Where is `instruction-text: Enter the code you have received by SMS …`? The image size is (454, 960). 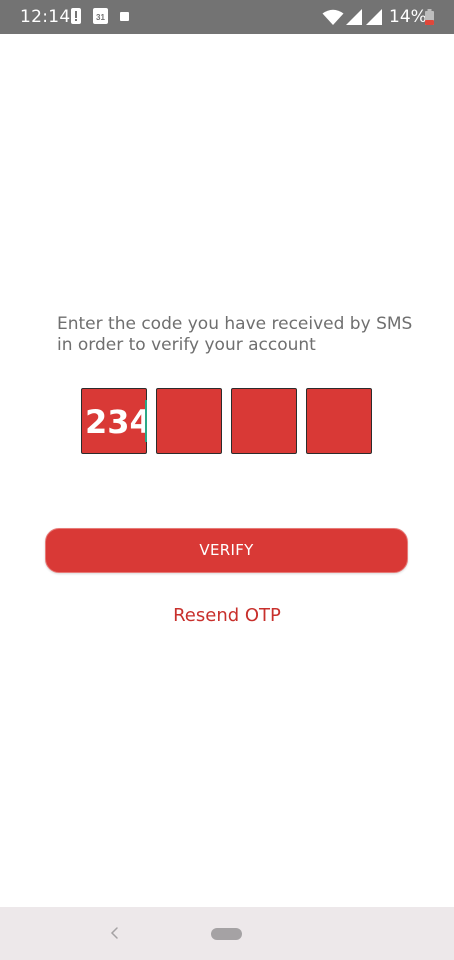 instruction-text: Enter the code you have received by SMS … is located at coordinates (235, 335).